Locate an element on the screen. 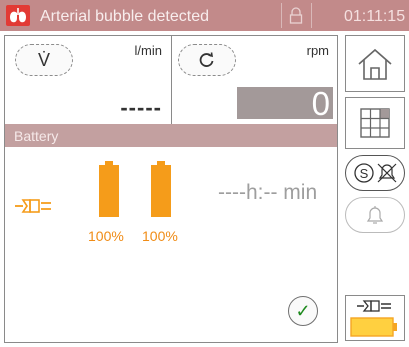  rpm-panel: rpm 0 is located at coordinates (254, 80).